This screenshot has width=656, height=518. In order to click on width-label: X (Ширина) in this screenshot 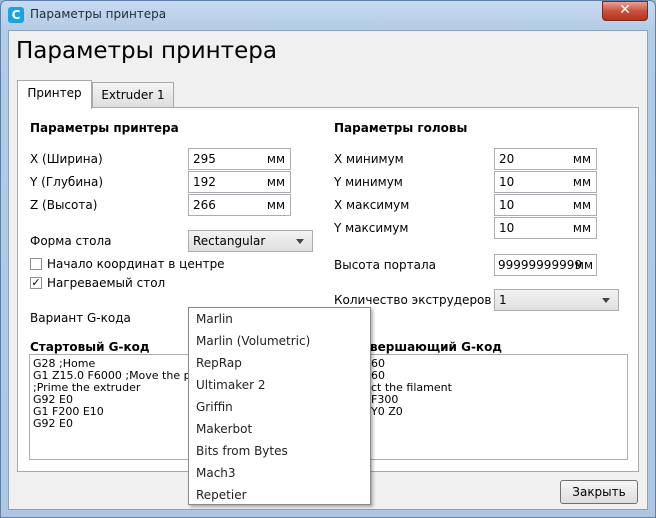, I will do `click(66, 159)`.